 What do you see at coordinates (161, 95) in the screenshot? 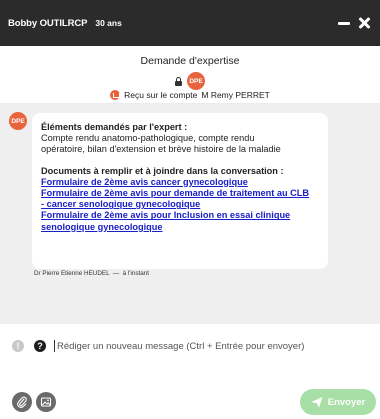
I see `received-prefix: Reçu sur le compte` at bounding box center [161, 95].